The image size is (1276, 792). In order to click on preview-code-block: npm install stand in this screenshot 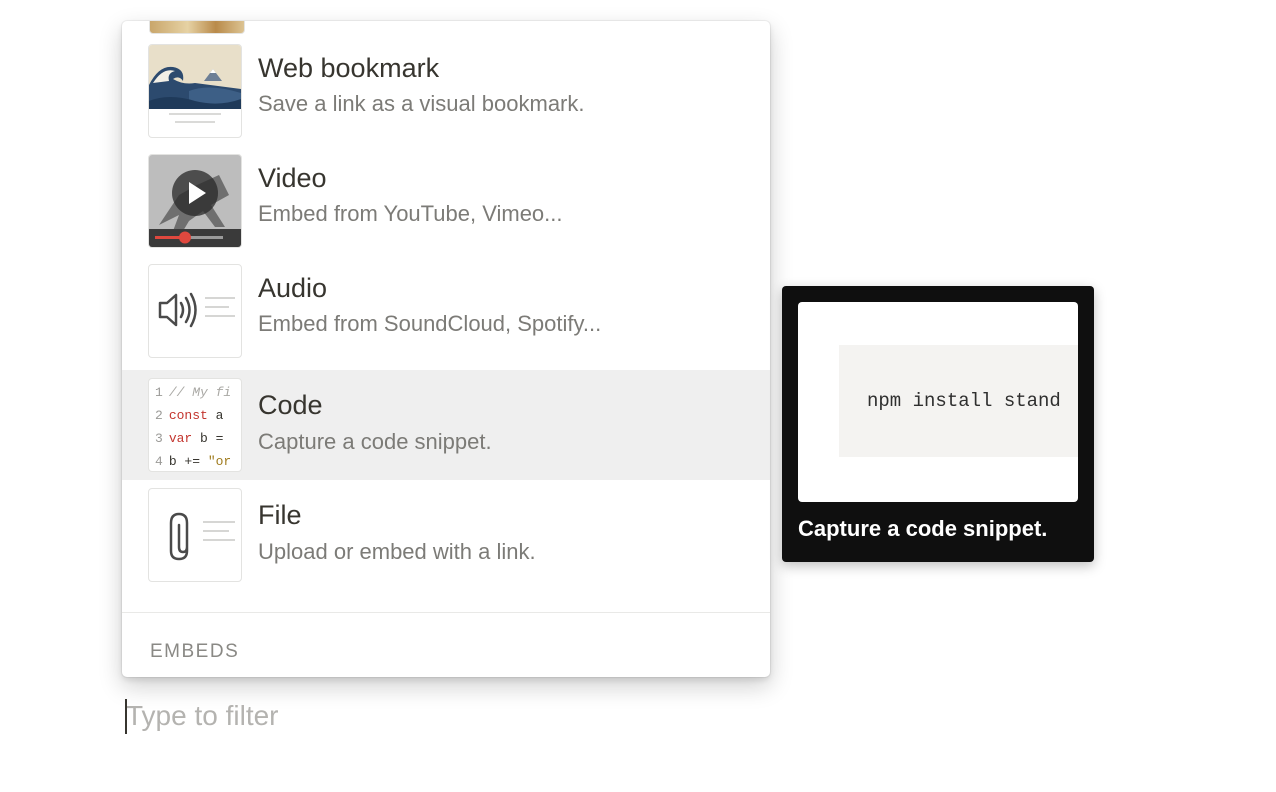, I will do `click(958, 401)`.